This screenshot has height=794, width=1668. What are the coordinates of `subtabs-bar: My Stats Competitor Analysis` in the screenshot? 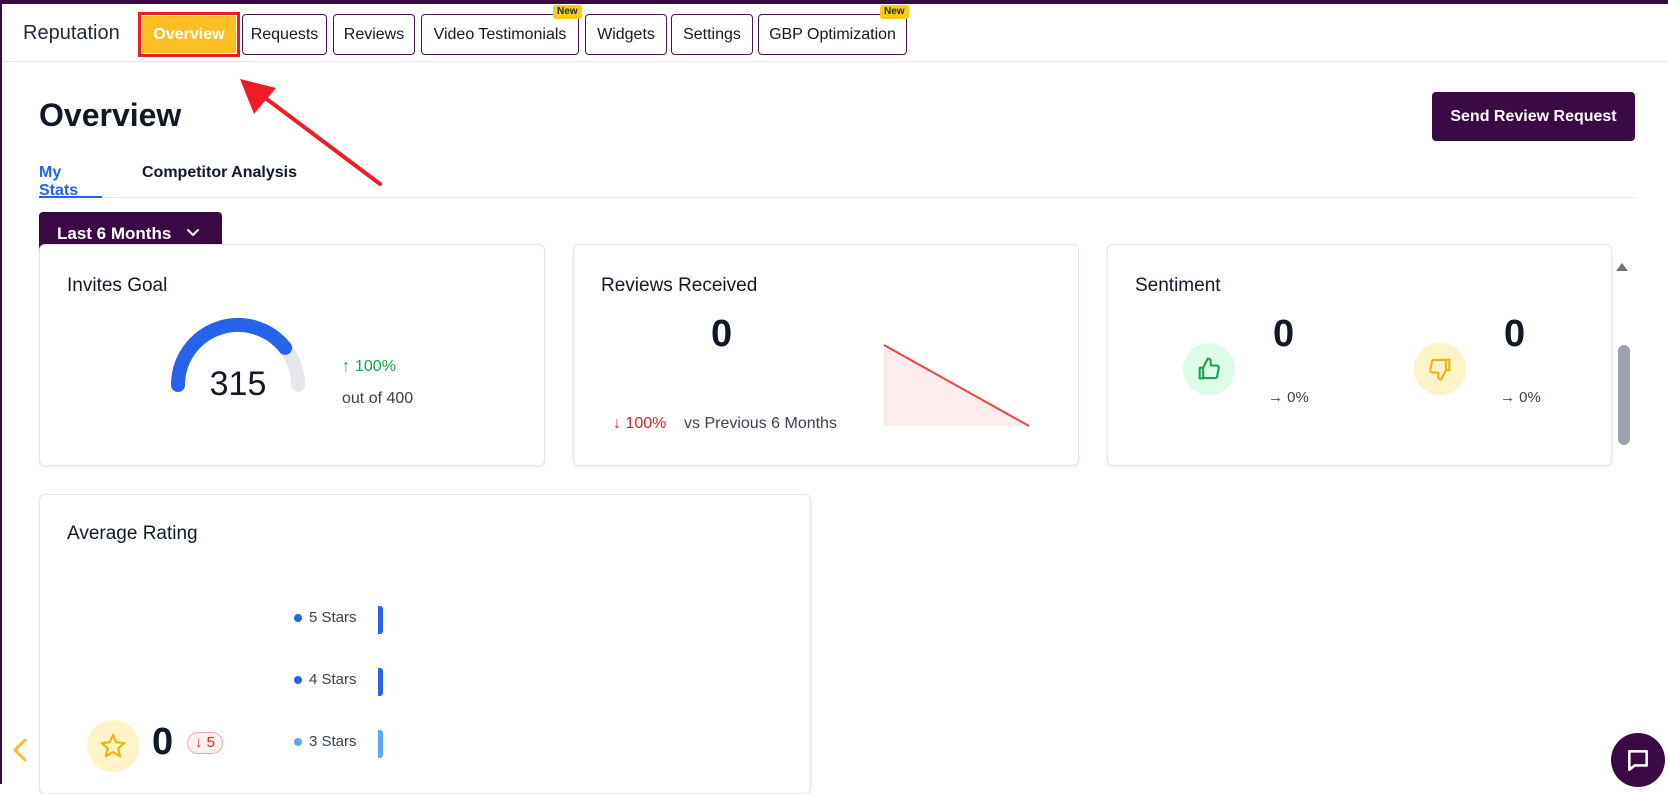 It's located at (837, 181).